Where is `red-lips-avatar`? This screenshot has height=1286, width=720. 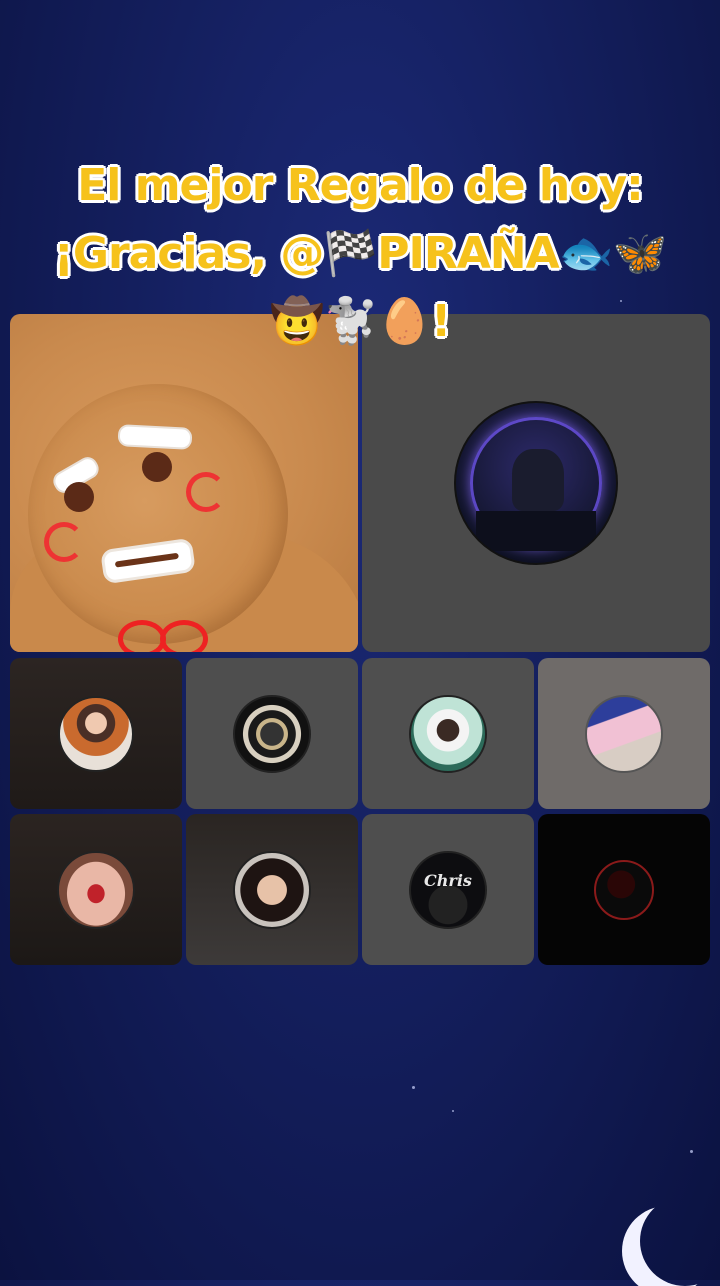
red-lips-avatar is located at coordinates (96, 889).